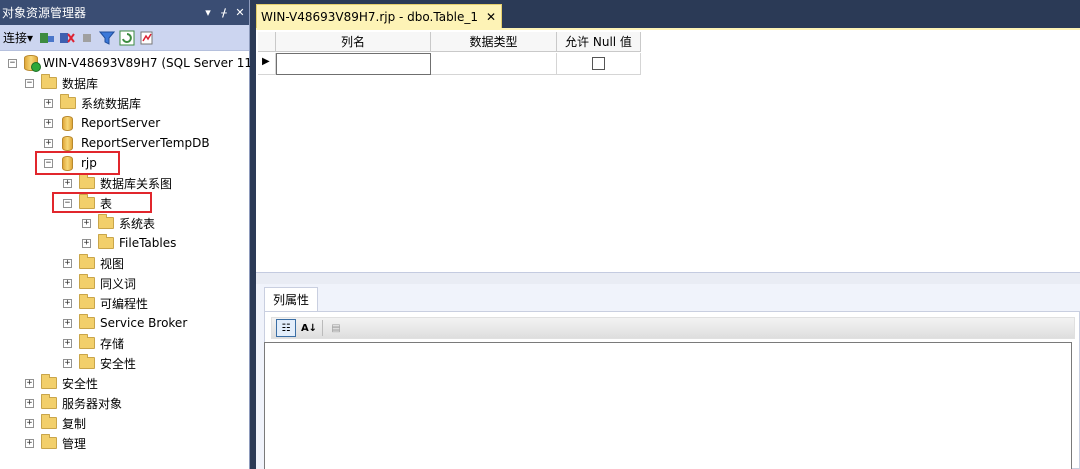  I want to click on filter-icon, so click(107, 38).